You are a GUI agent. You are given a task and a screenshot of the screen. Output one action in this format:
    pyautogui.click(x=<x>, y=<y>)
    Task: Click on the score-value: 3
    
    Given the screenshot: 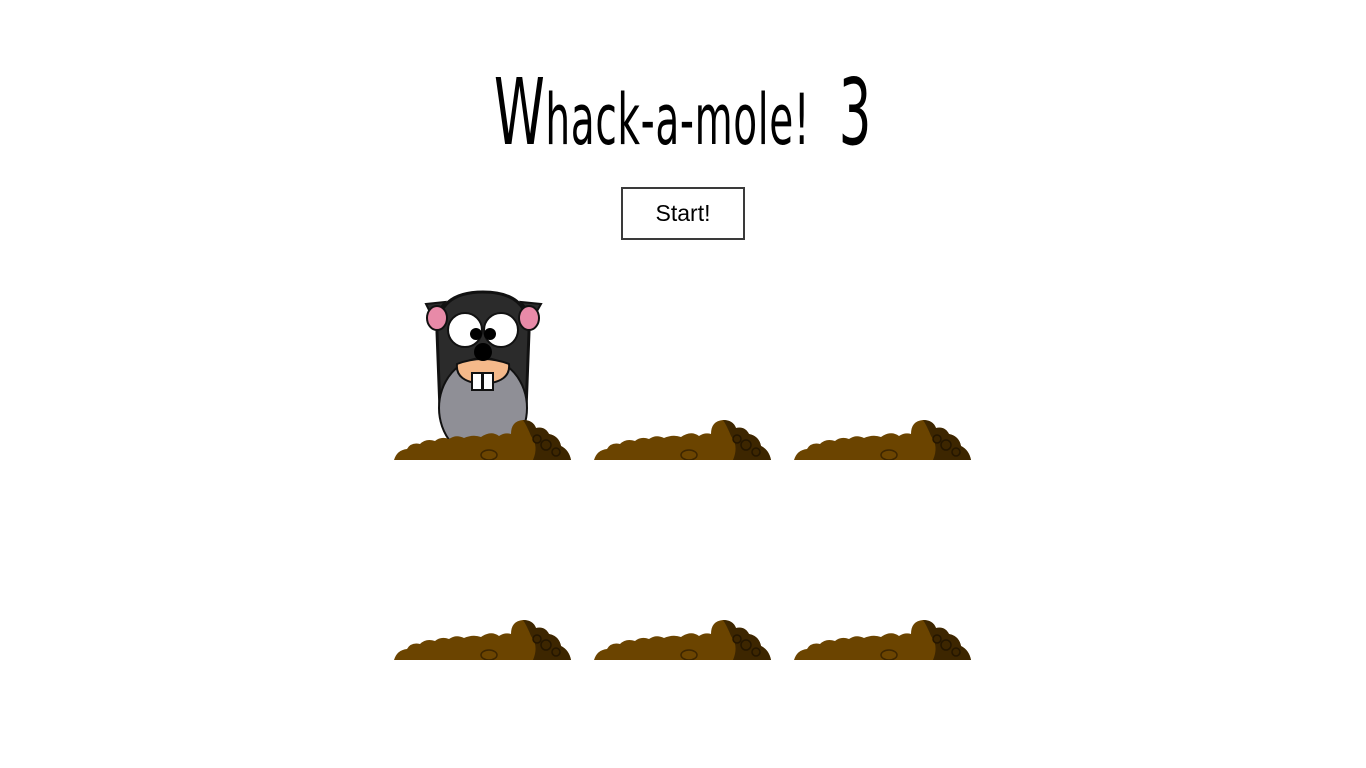 What is the action you would take?
    pyautogui.click(x=855, y=112)
    